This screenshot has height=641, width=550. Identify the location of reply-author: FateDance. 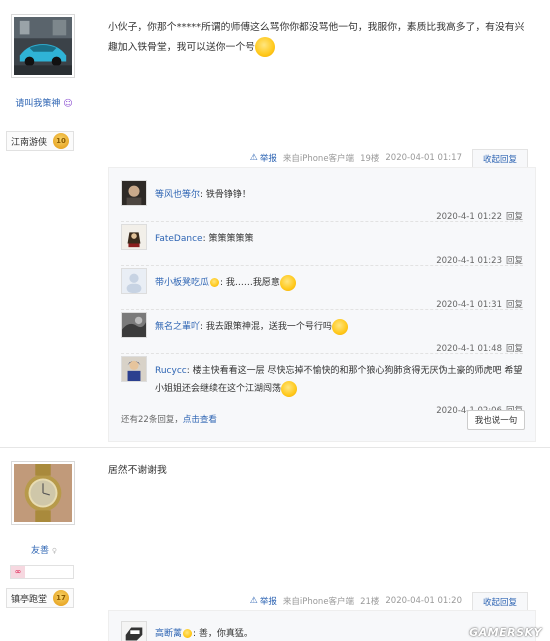
(179, 239).